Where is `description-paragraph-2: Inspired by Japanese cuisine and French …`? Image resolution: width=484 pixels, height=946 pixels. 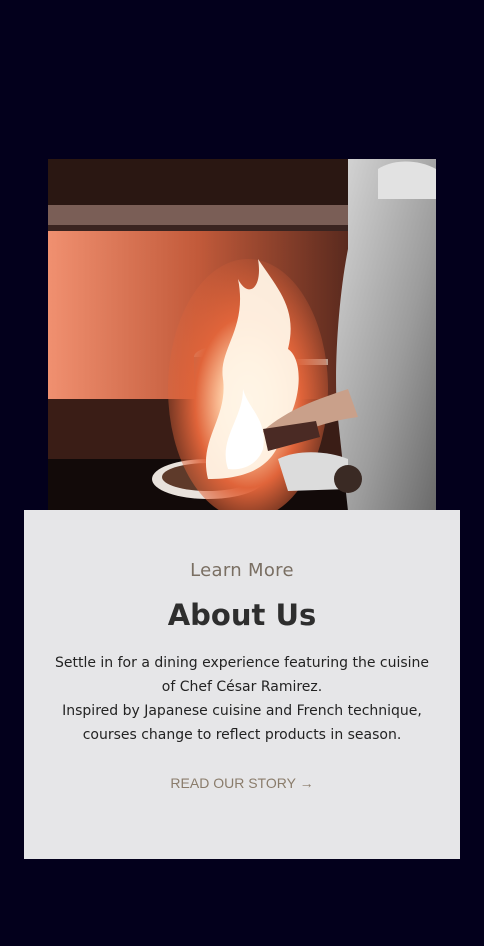
description-paragraph-2: Inspired by Japanese cuisine and French … is located at coordinates (242, 723).